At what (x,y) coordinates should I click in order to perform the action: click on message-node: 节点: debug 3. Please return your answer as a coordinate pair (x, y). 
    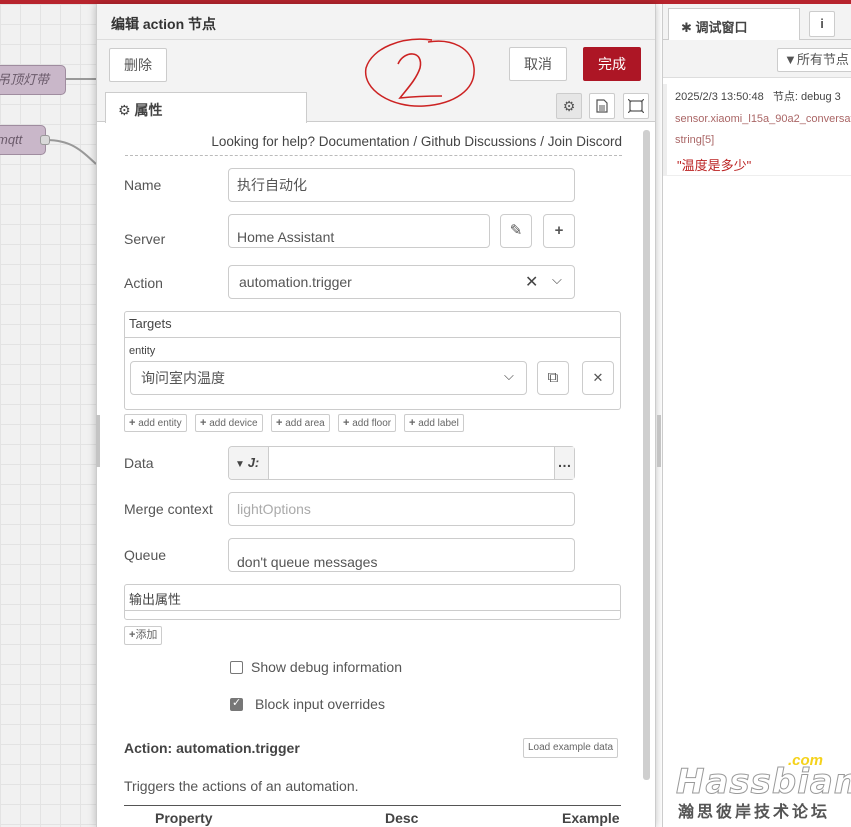
    Looking at the image, I should click on (807, 97).